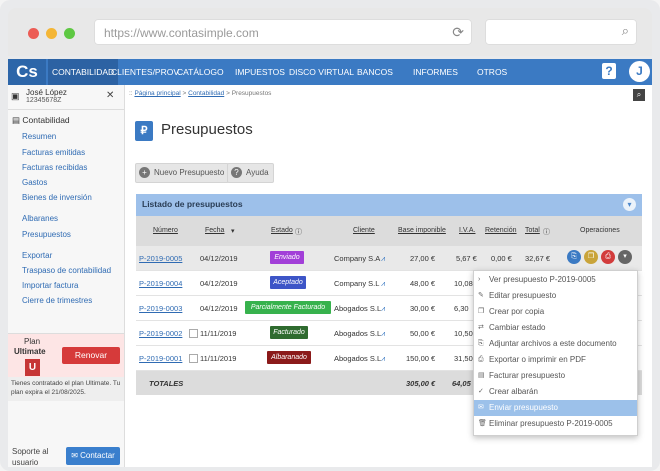 The width and height of the screenshot is (660, 471). Describe the element at coordinates (46, 234) in the screenshot. I see `sidebar-item-presupuestos: Presupuestos` at that location.